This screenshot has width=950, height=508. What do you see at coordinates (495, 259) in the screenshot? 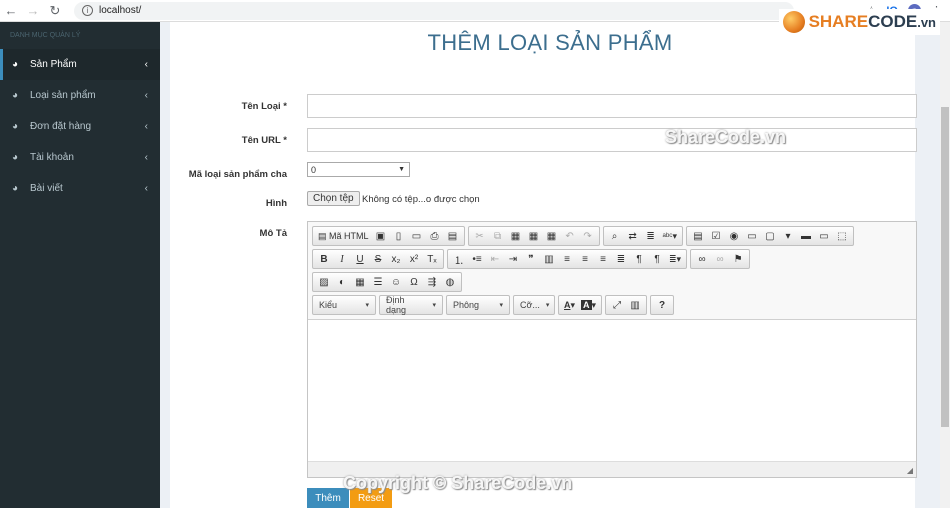
I see `outdent-icon: ⇤` at bounding box center [495, 259].